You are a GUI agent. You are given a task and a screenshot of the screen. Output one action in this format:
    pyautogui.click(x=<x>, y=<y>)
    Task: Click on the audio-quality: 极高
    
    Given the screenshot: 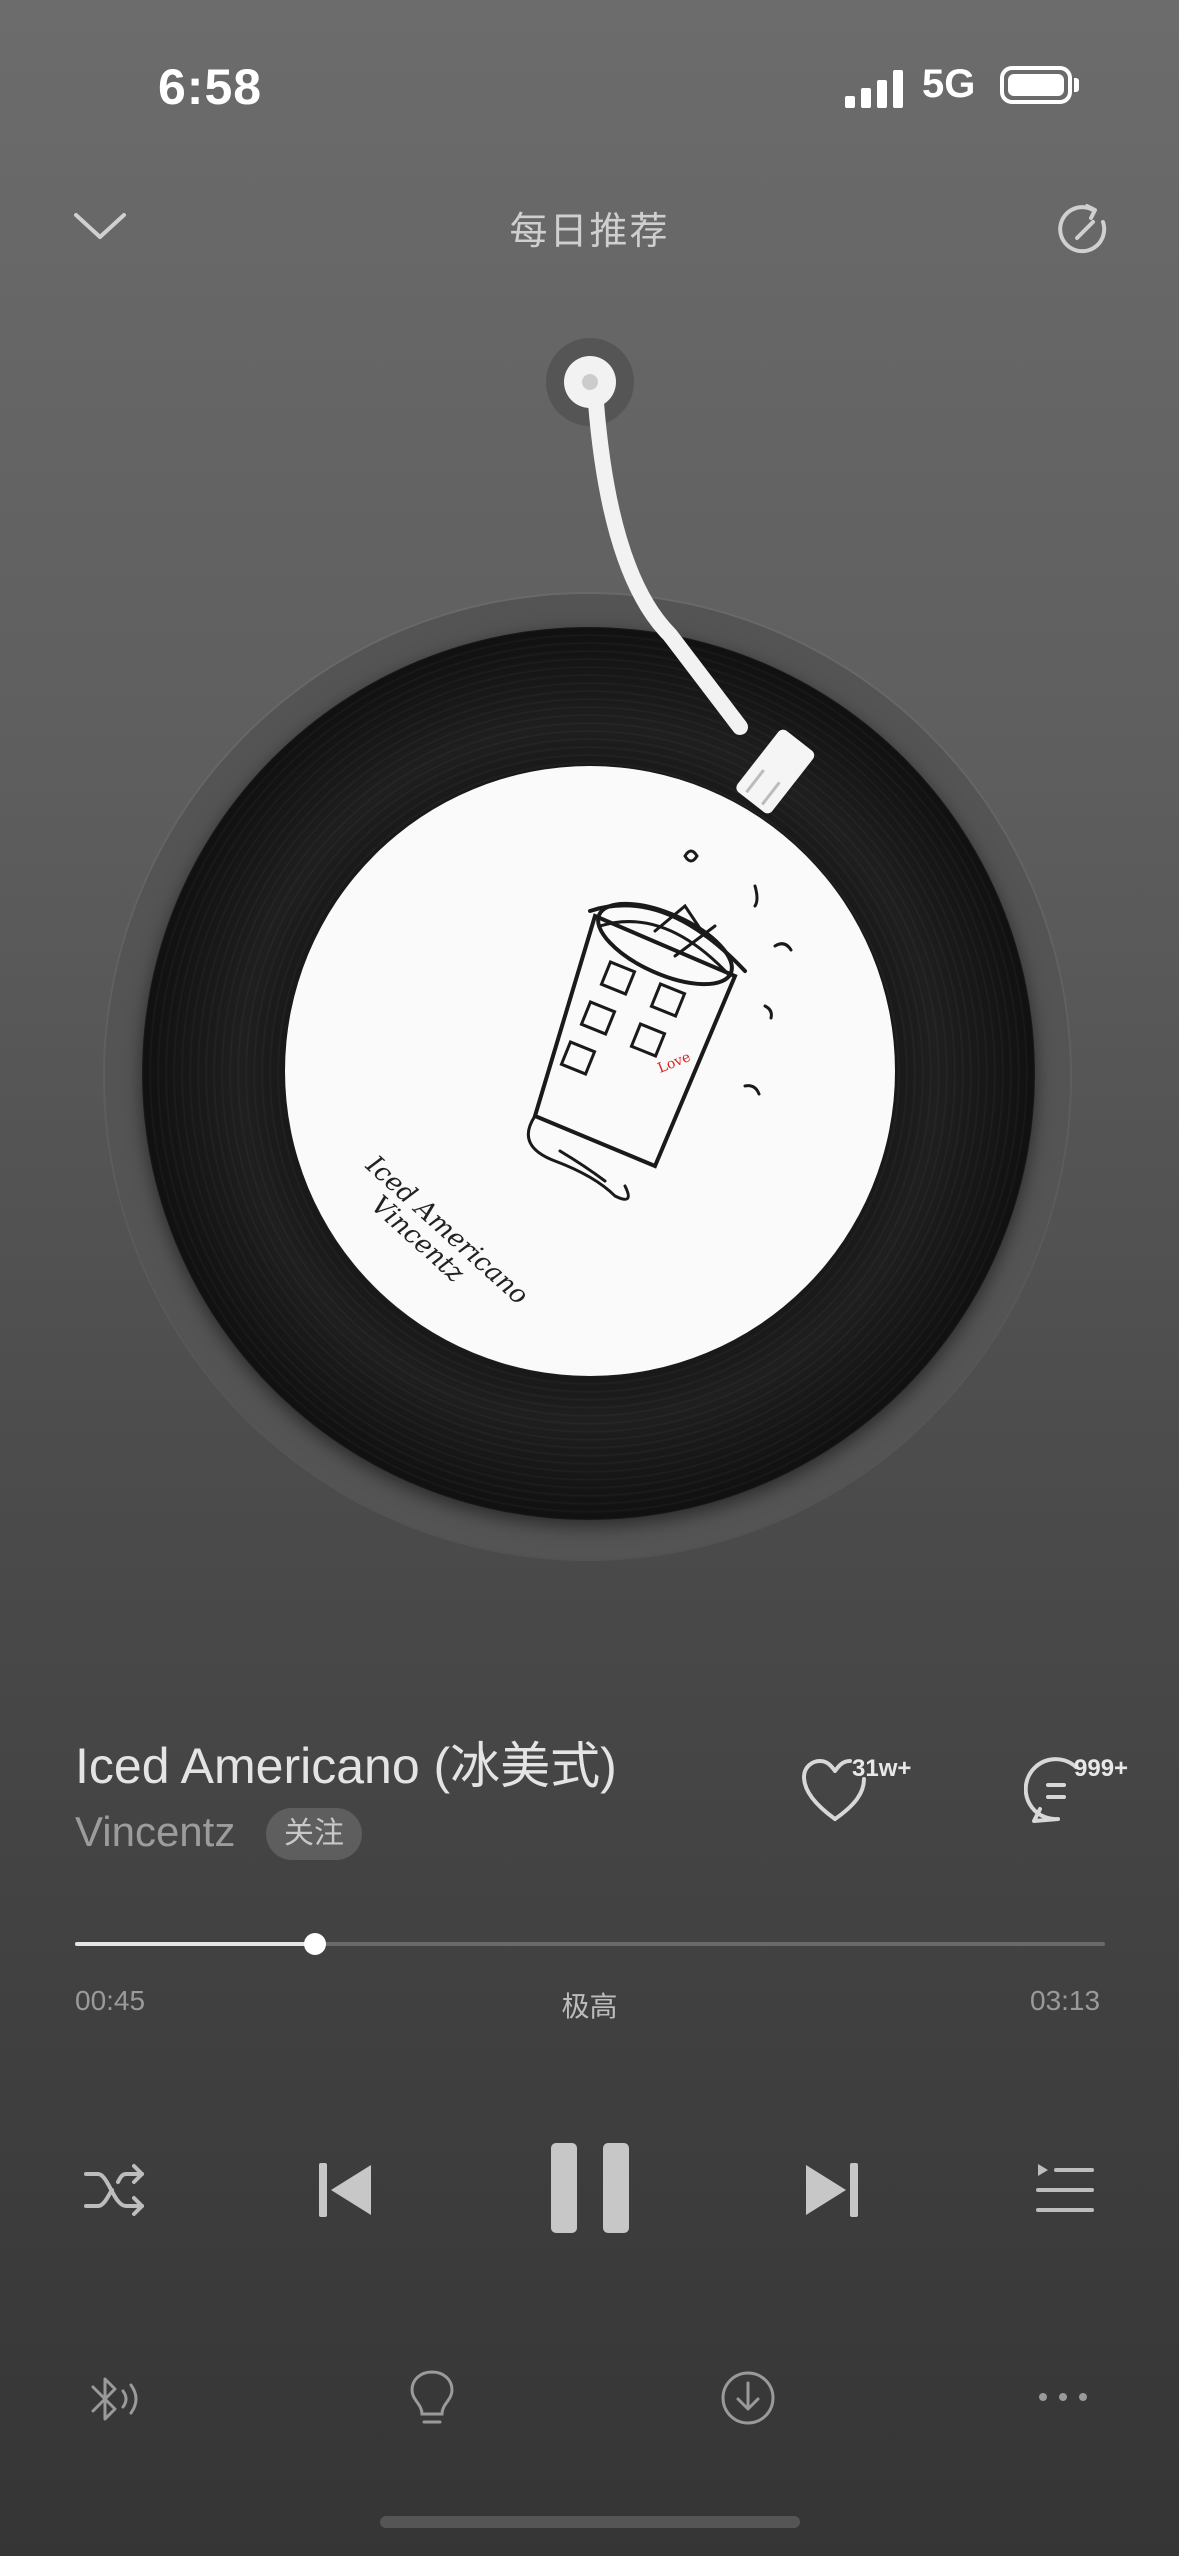 What is the action you would take?
    pyautogui.click(x=589, y=2005)
    